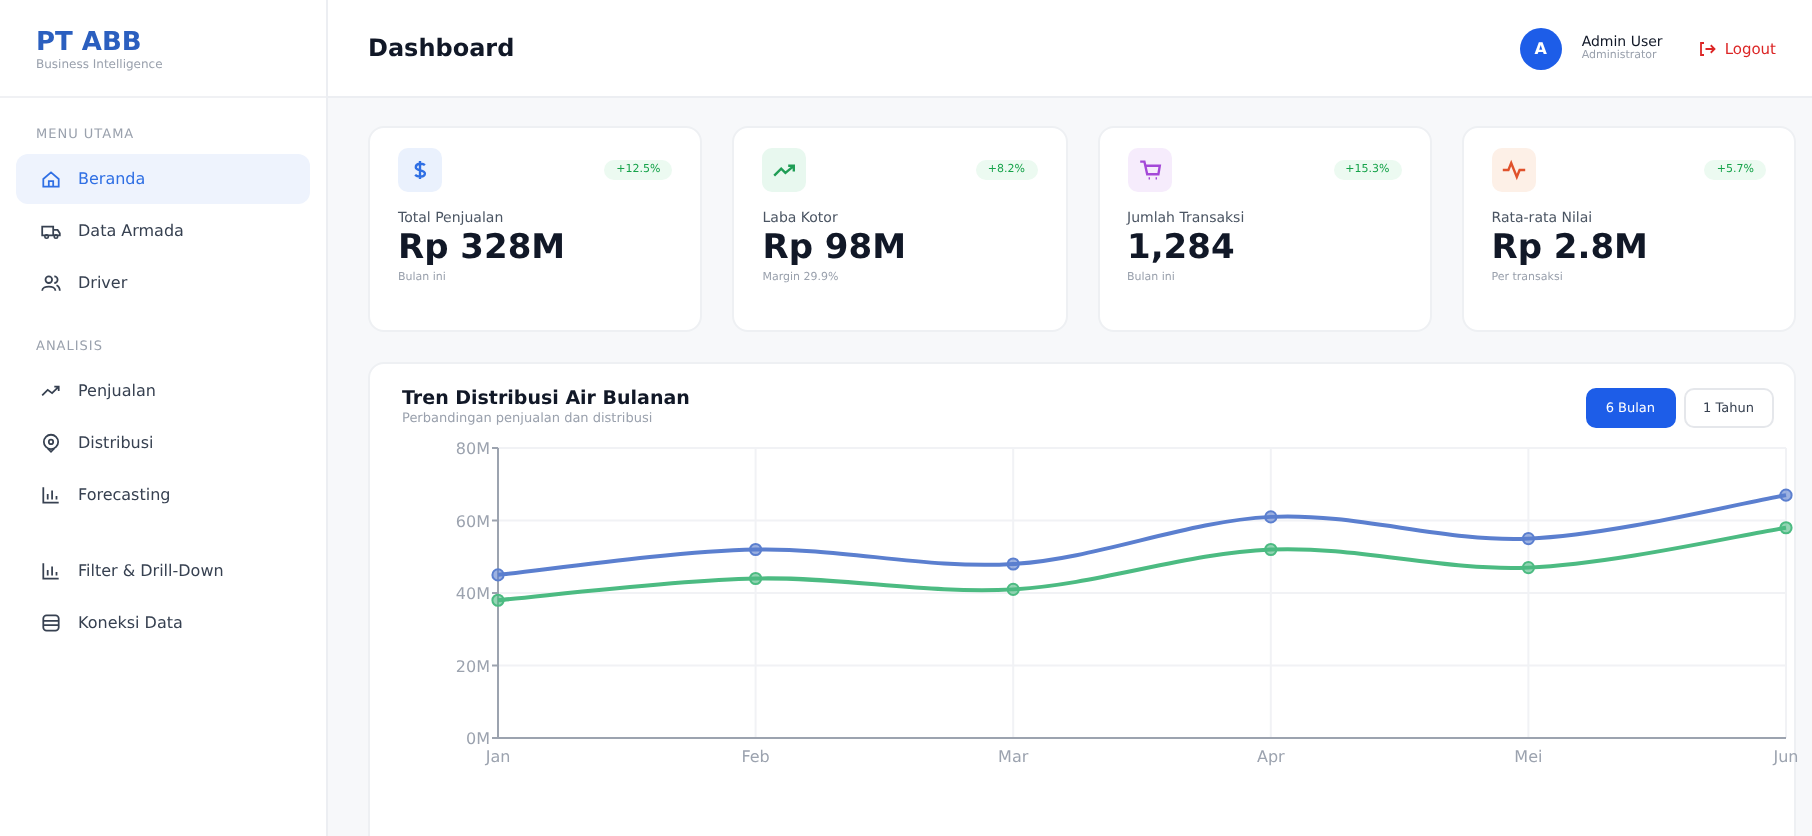 The width and height of the screenshot is (1812, 836). I want to click on cart-icon, so click(1149, 170).